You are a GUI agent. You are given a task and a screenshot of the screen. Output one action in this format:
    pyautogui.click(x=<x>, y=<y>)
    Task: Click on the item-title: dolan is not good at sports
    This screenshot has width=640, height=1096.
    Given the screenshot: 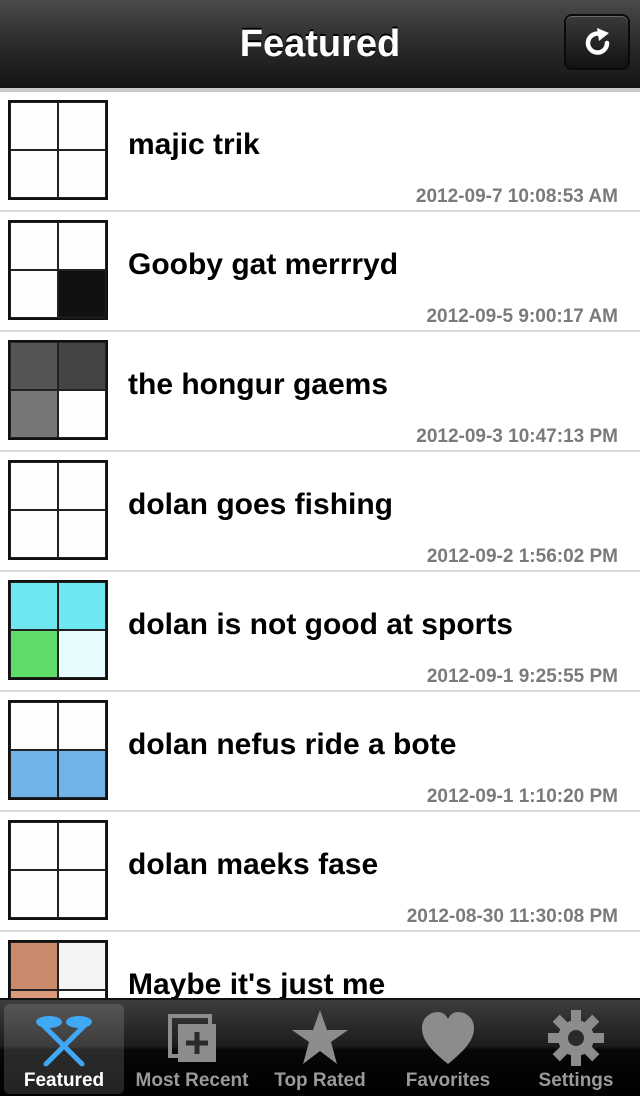 What is the action you would take?
    pyautogui.click(x=320, y=624)
    